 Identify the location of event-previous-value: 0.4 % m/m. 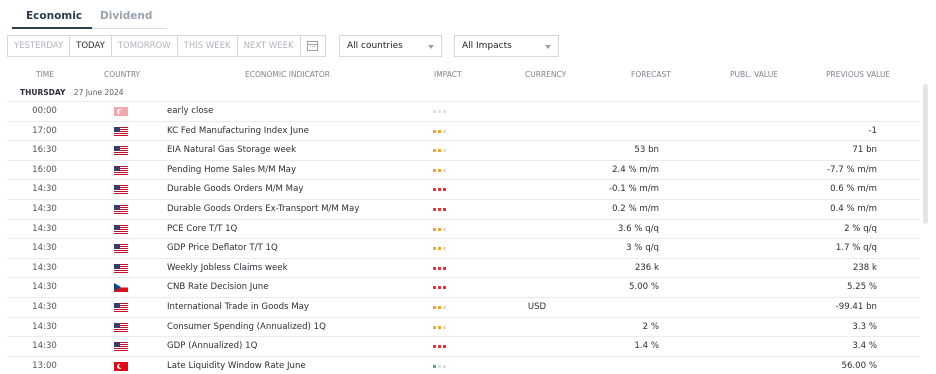
(853, 208).